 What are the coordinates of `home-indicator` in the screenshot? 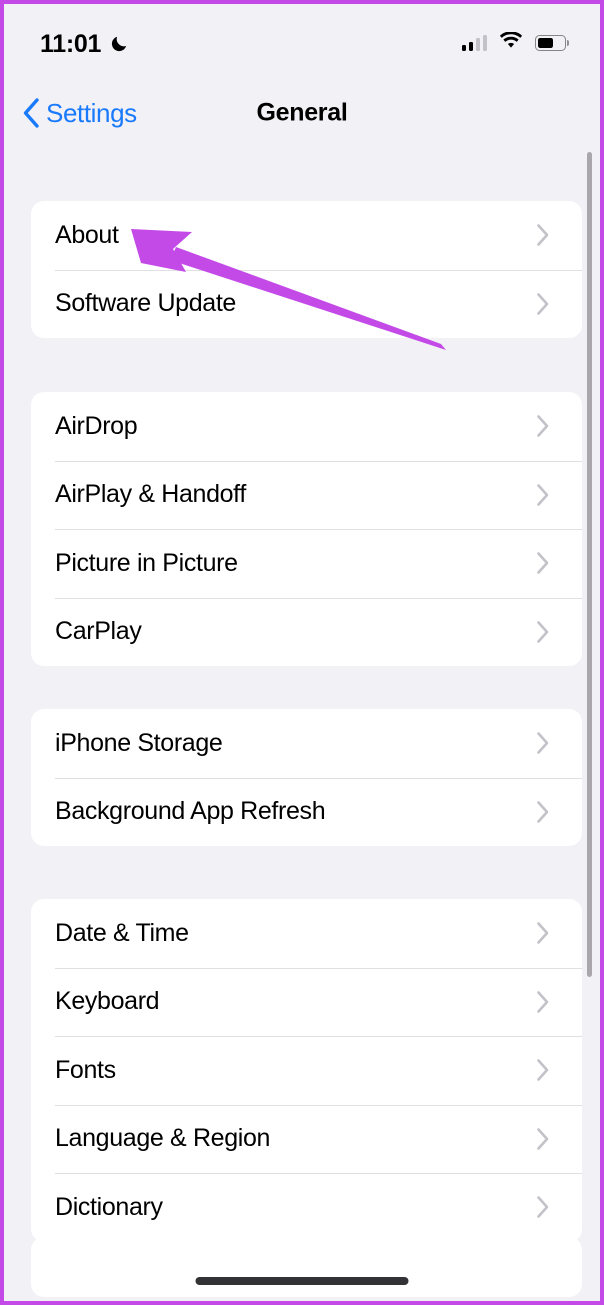 It's located at (302, 1281).